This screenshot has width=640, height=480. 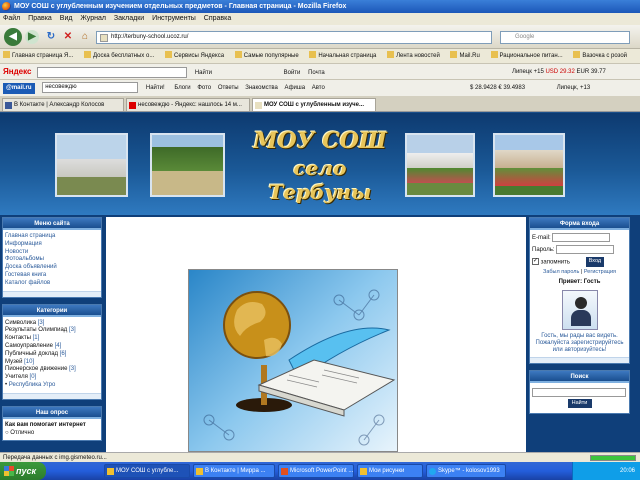 What do you see at coordinates (413, 55) in the screenshot?
I see `bookmark-item: Лента новостей` at bounding box center [413, 55].